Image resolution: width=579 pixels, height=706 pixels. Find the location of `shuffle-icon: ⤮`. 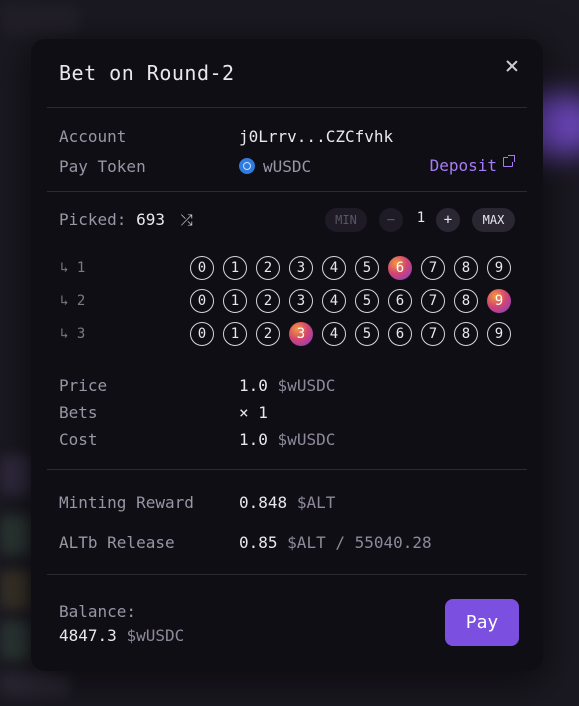

shuffle-icon: ⤮ is located at coordinates (187, 220).